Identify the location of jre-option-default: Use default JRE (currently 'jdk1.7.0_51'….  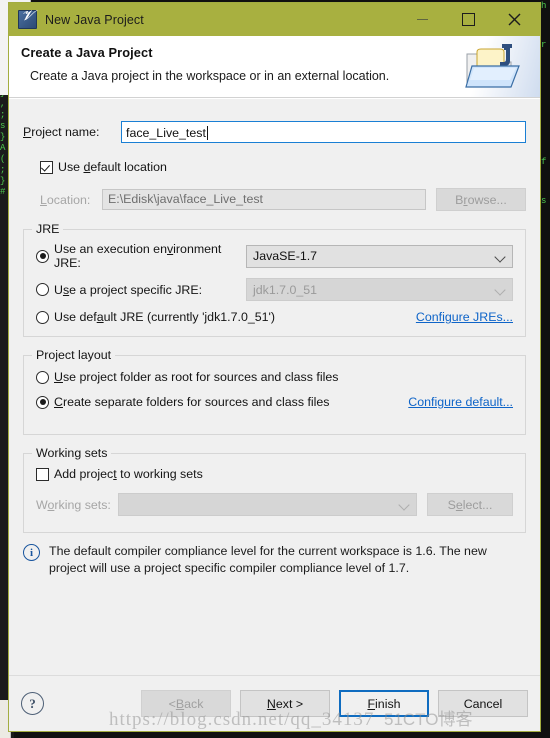
(274, 317).